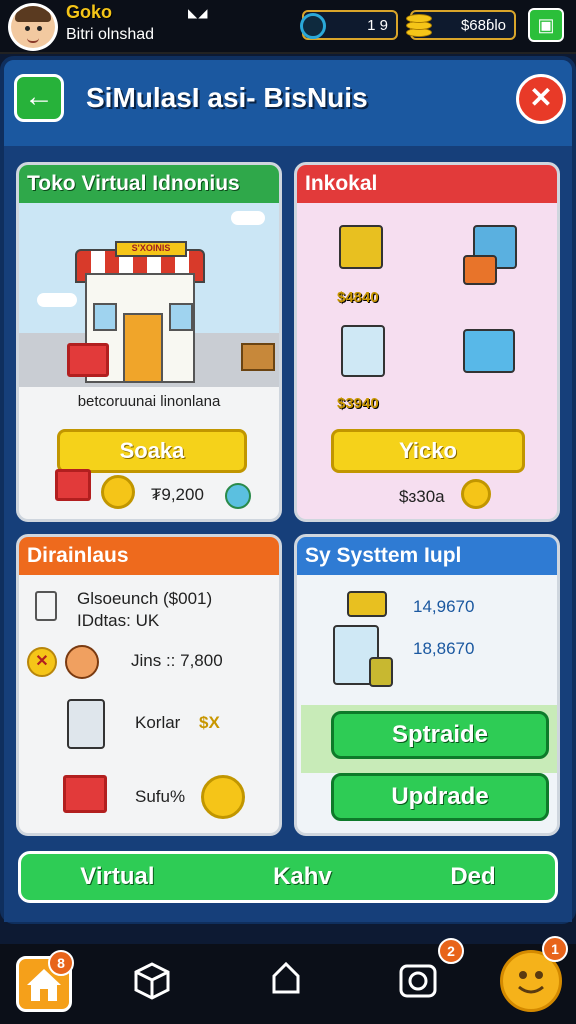 The image size is (576, 1024). What do you see at coordinates (82, 662) in the screenshot?
I see `character-icon` at bounding box center [82, 662].